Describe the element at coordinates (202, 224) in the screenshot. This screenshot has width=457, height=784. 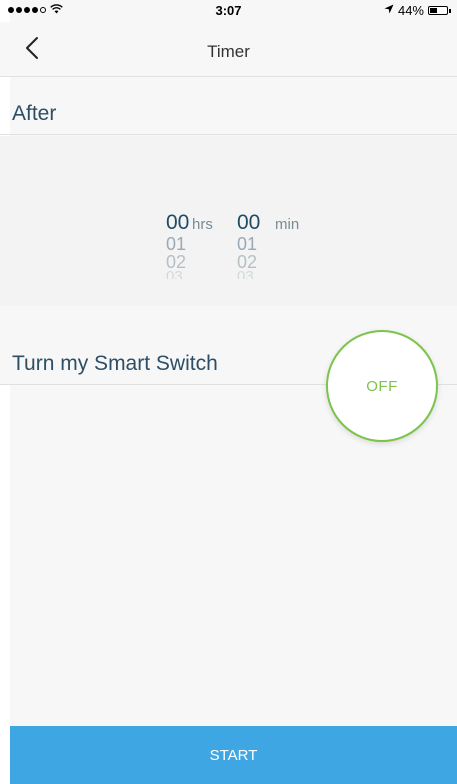
I see `hours-unit-label: hrs` at that location.